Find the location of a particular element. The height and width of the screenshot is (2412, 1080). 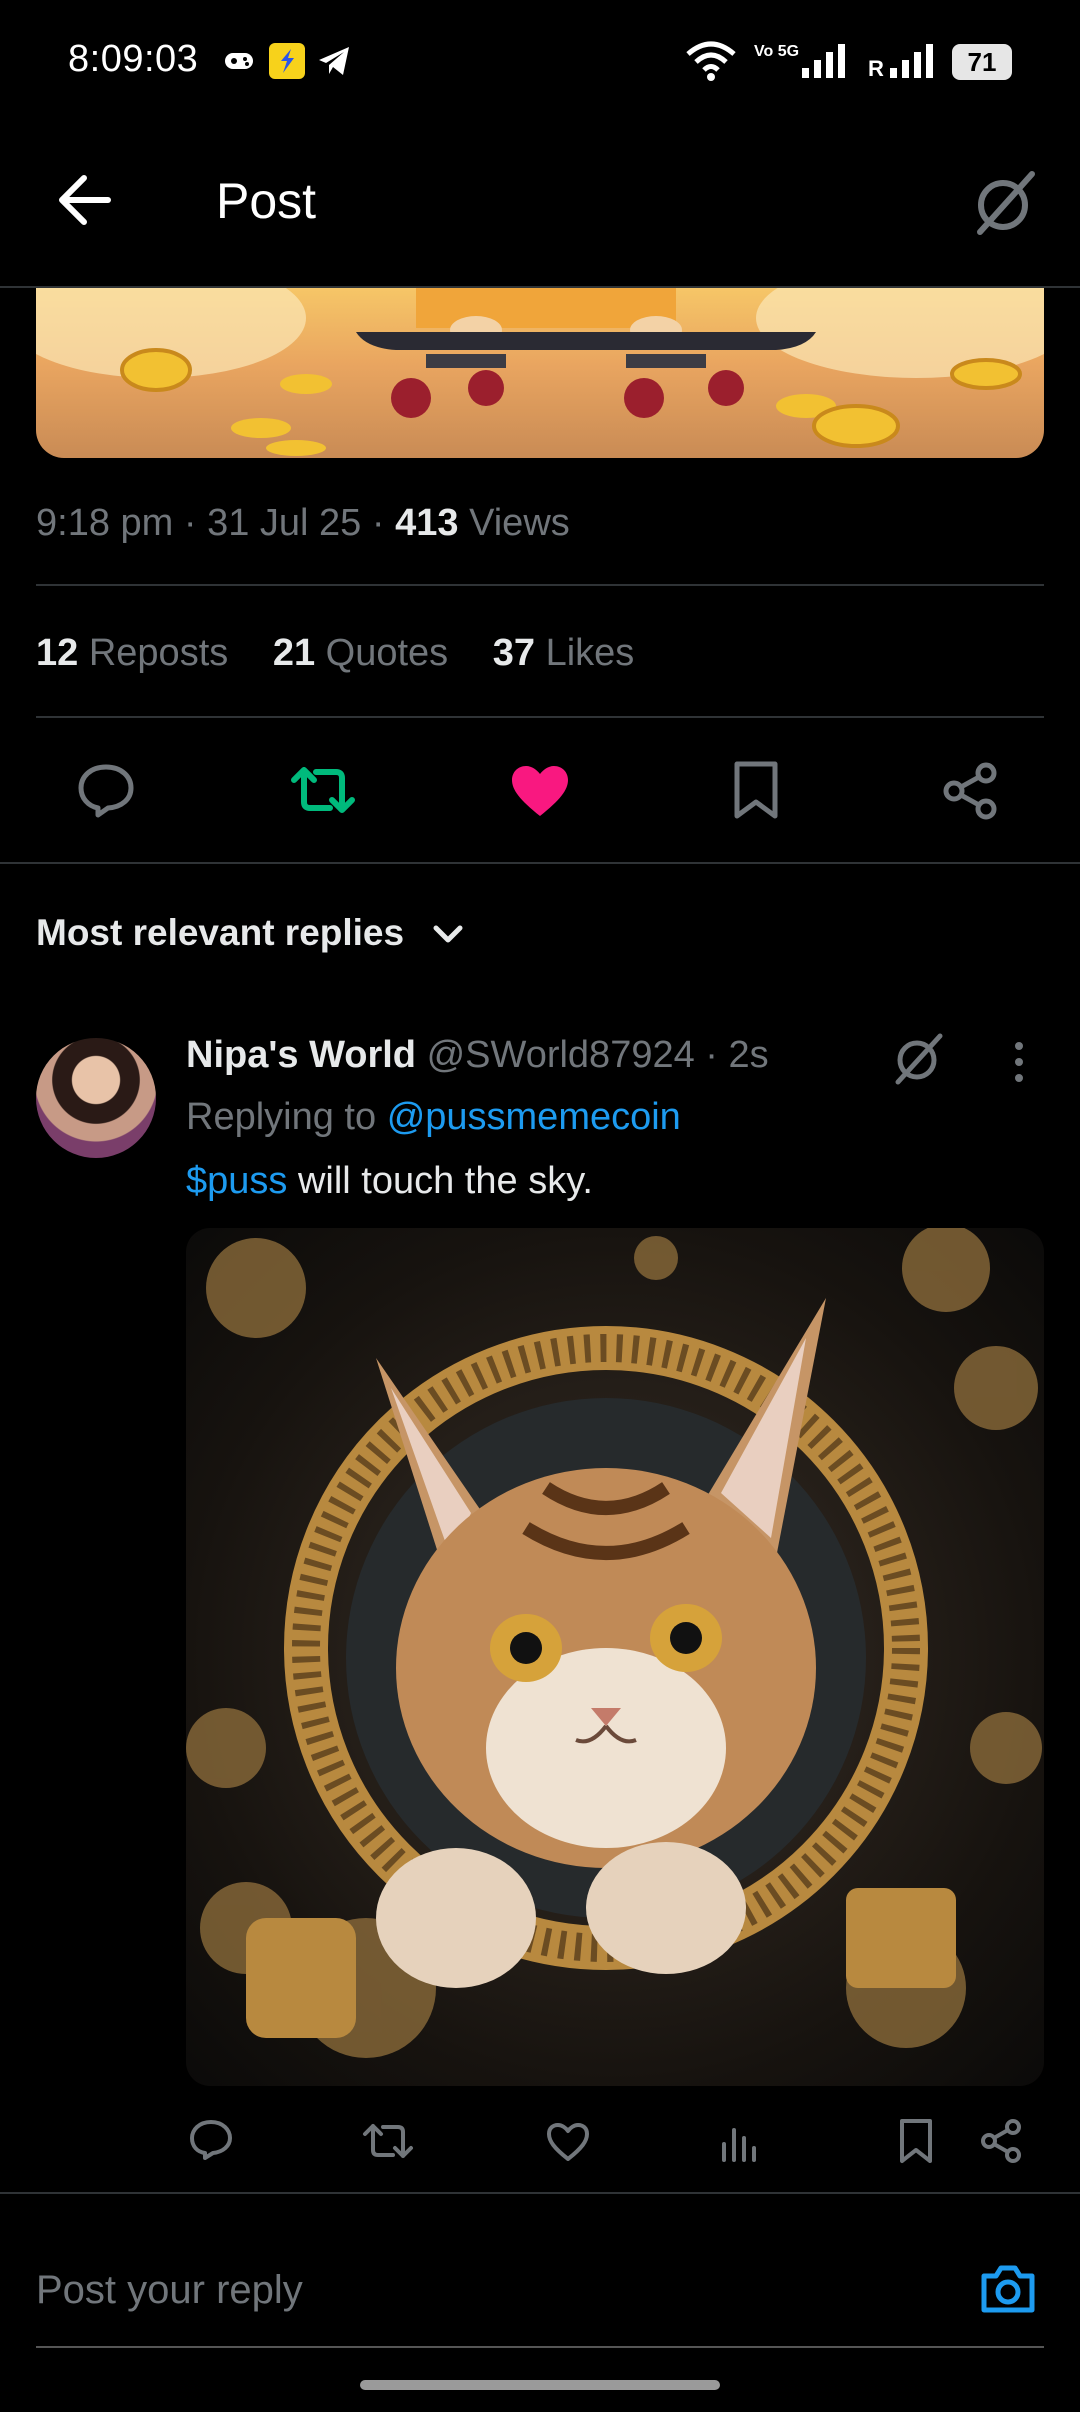

cashtag-link: $puss is located at coordinates (236, 1181).